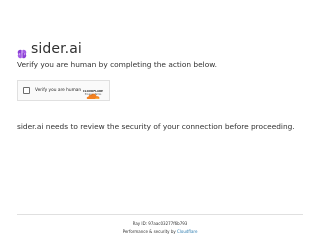 The width and height of the screenshot is (320, 240). What do you see at coordinates (89, 94) in the screenshot?
I see `privacy-link: Privacy` at bounding box center [89, 94].